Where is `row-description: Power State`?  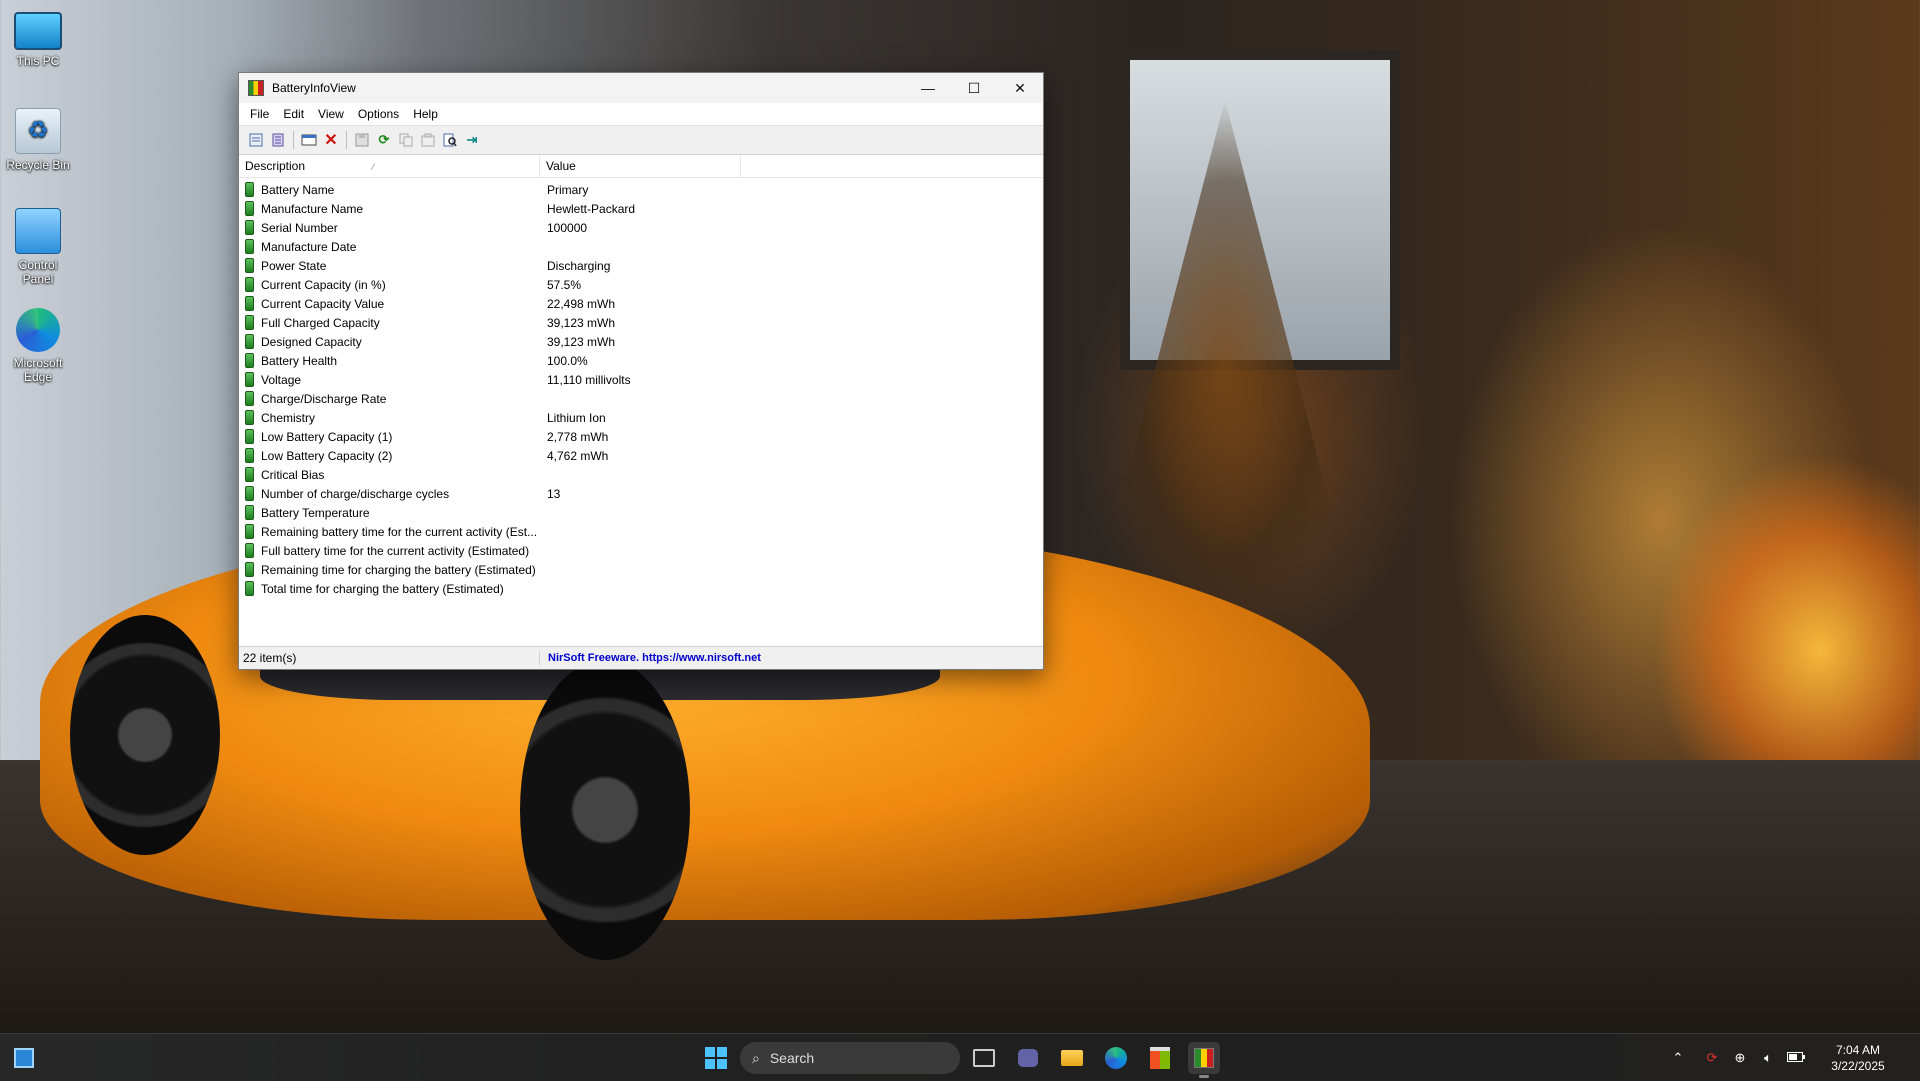
row-description: Power State is located at coordinates (294, 265).